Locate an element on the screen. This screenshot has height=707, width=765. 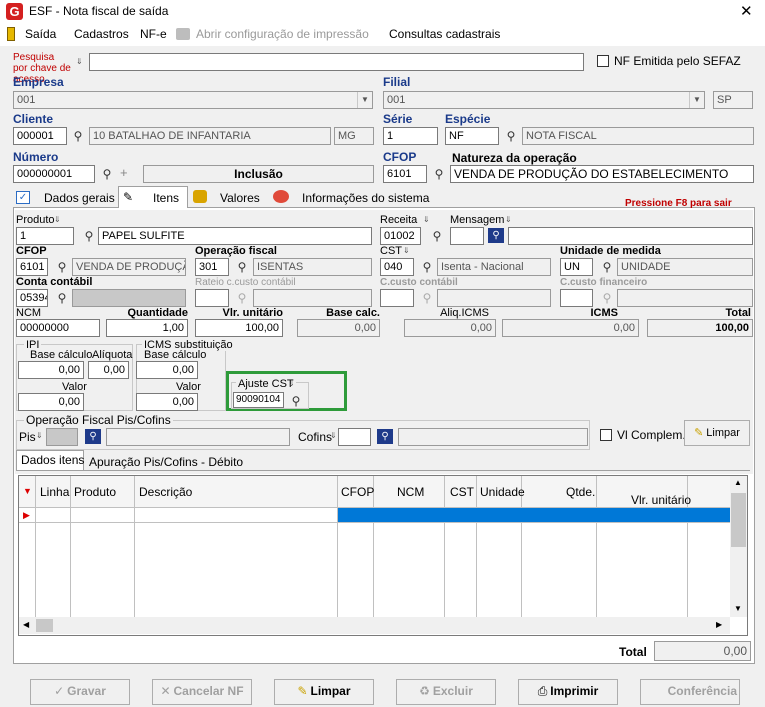
hscroll-thumb is located at coordinates (44, 625).